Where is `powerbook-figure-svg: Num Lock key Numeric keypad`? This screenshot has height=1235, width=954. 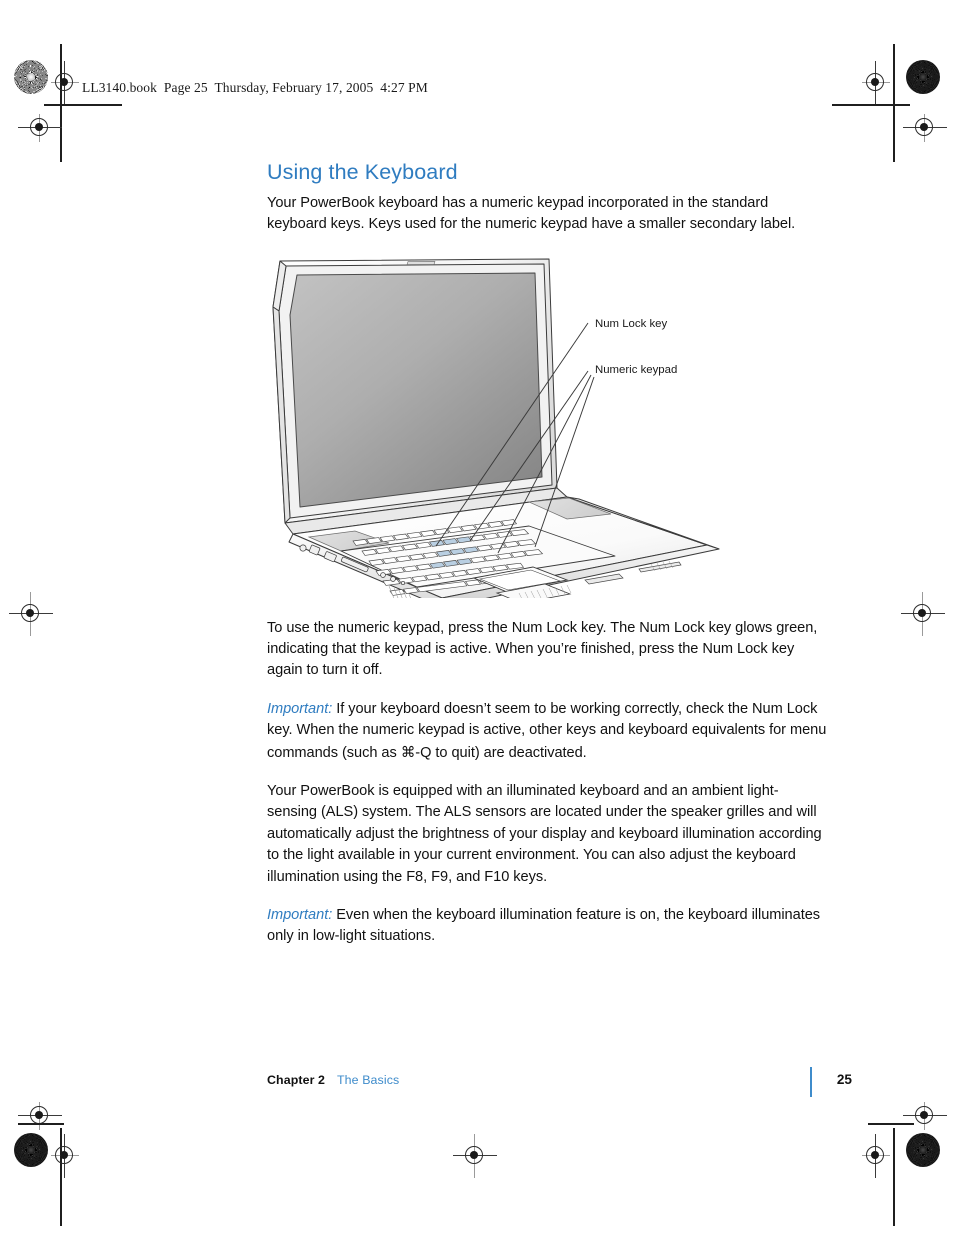 powerbook-figure-svg: Num Lock key Numeric keypad is located at coordinates (496, 428).